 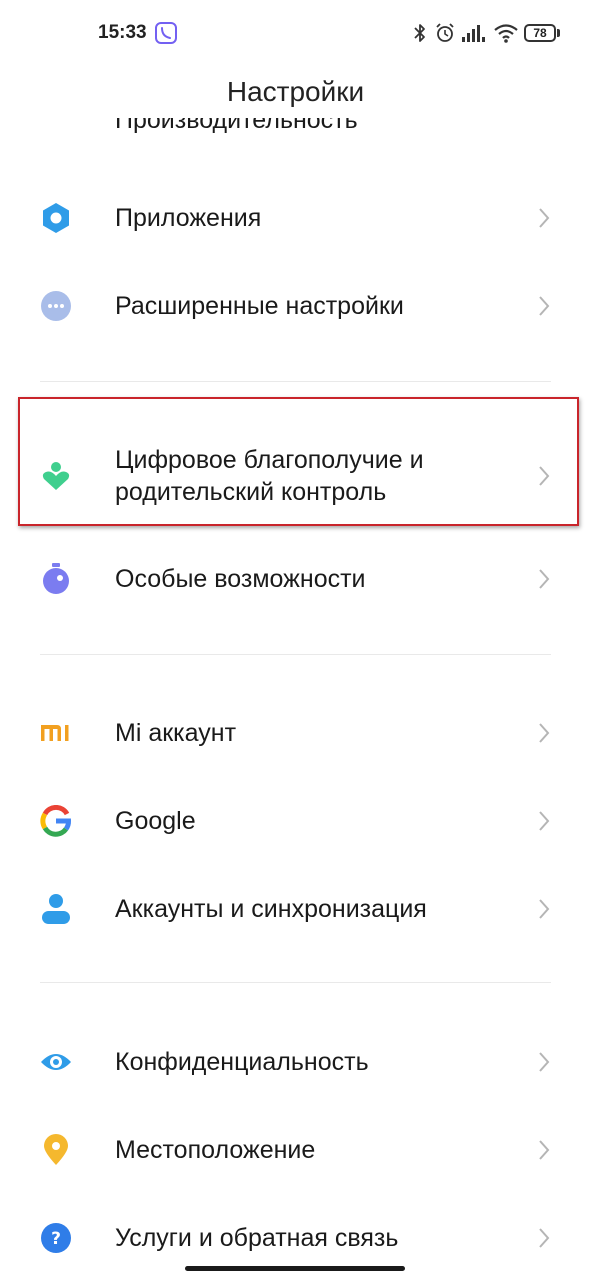 I want to click on apps-gear-icon, so click(x=56, y=218).